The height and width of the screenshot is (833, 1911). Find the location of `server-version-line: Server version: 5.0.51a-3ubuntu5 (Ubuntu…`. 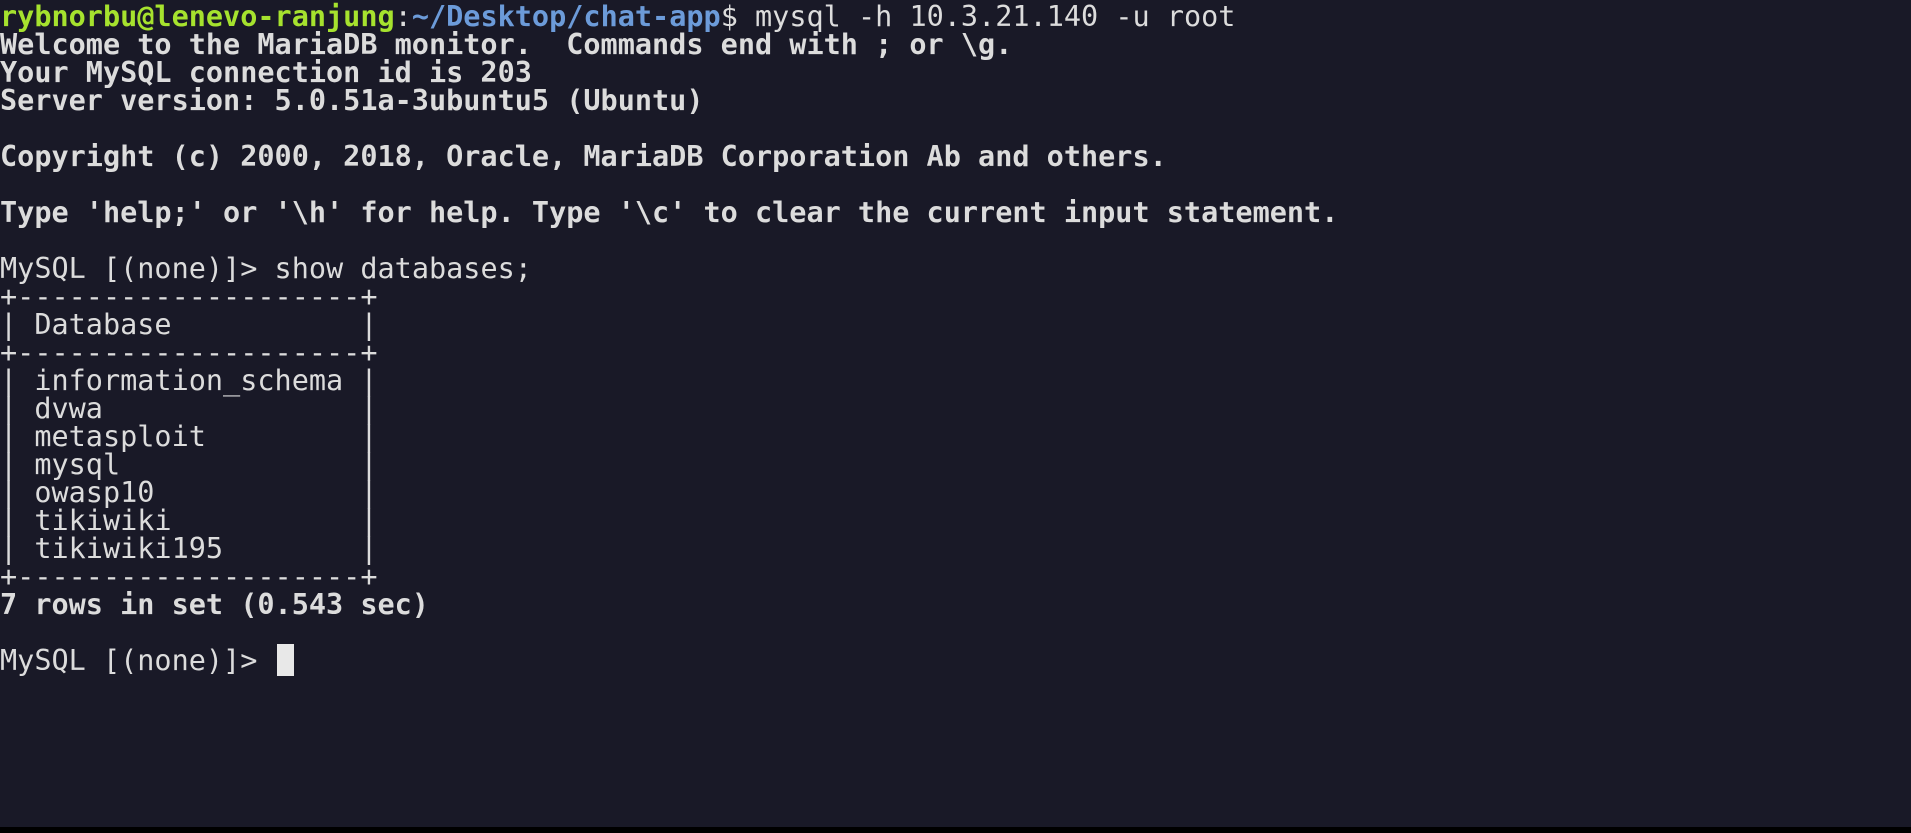

server-version-line: Server version: 5.0.51a-3ubuntu5 (Ubuntu… is located at coordinates (352, 100).